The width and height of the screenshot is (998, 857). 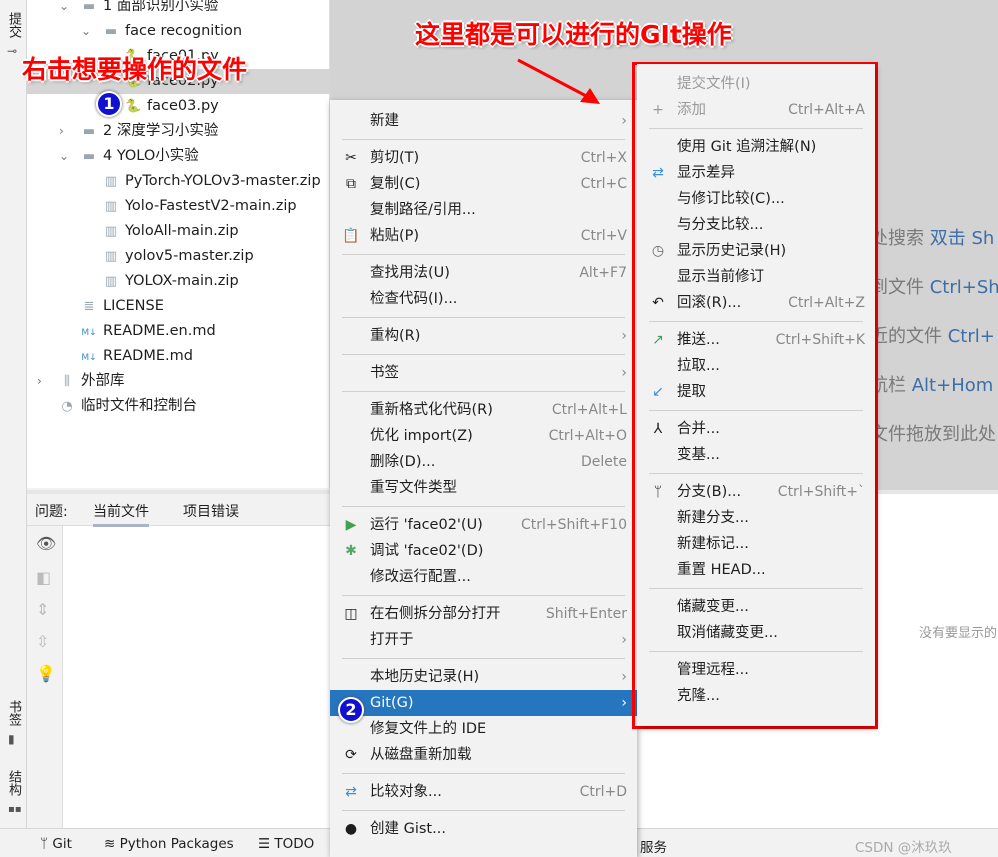 What do you see at coordinates (211, 511) in the screenshot?
I see `tab-project-errors: 项目错误` at bounding box center [211, 511].